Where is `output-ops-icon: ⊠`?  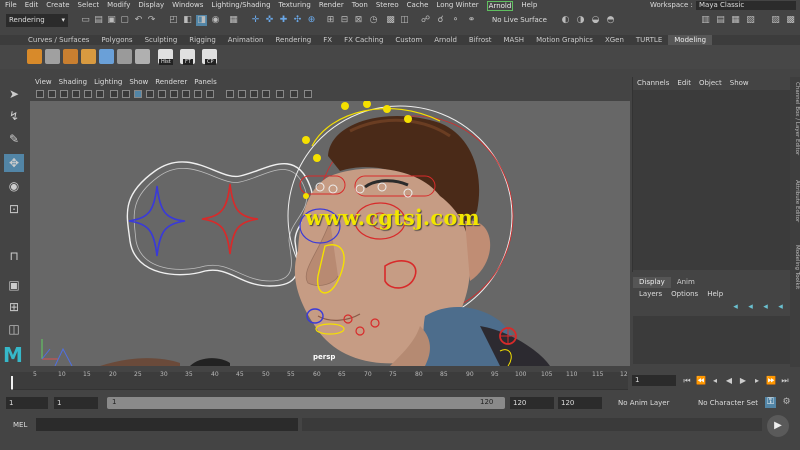
output-ops-icon: ⊠ is located at coordinates (358, 20).